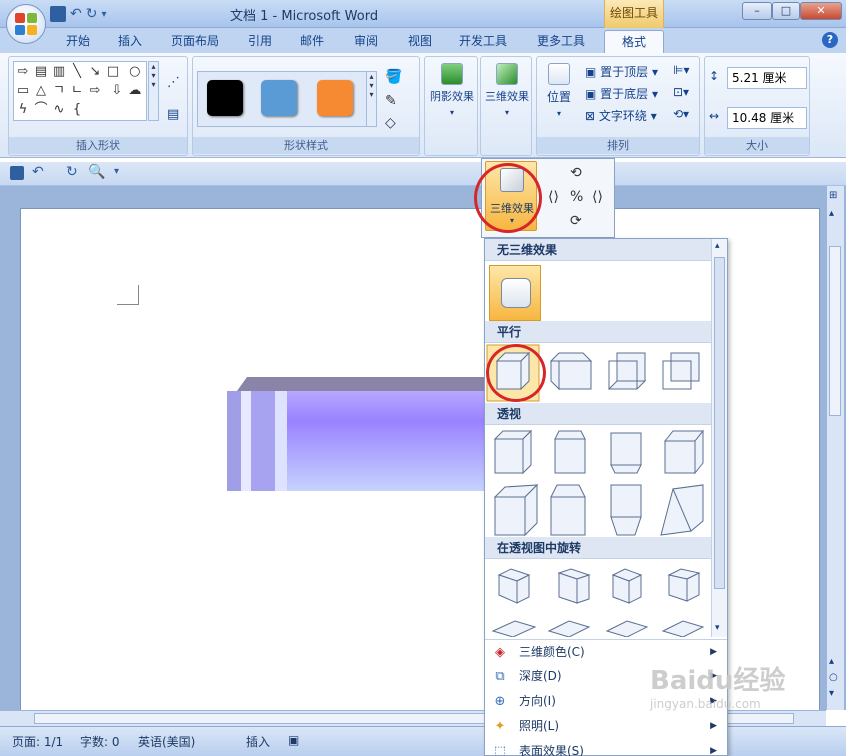 Image resolution: width=846 pixels, height=756 pixels. I want to click on 3d-effects-button: 三维效果 ▾, so click(507, 90).